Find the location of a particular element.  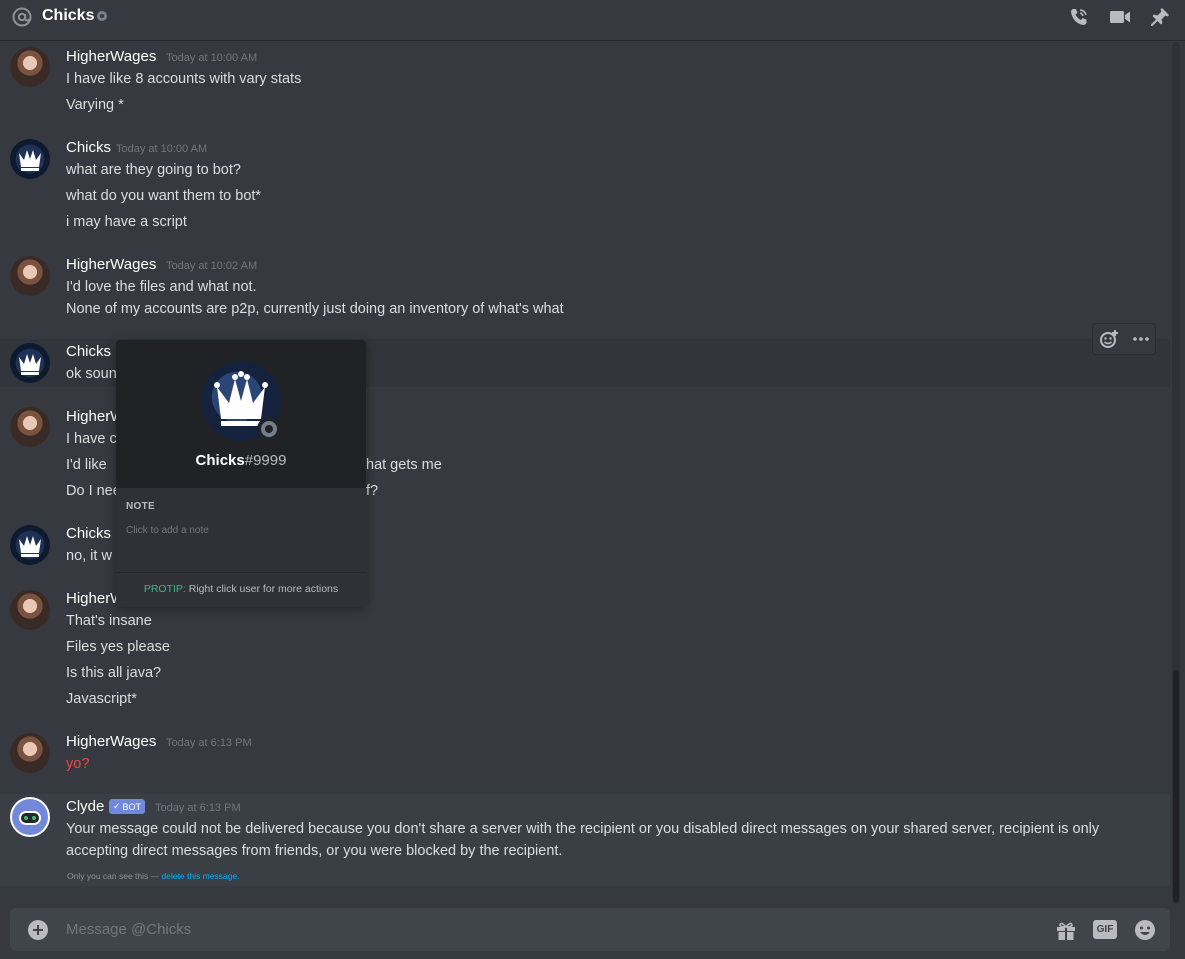

note-input: Click to add a note is located at coordinates (167, 530).